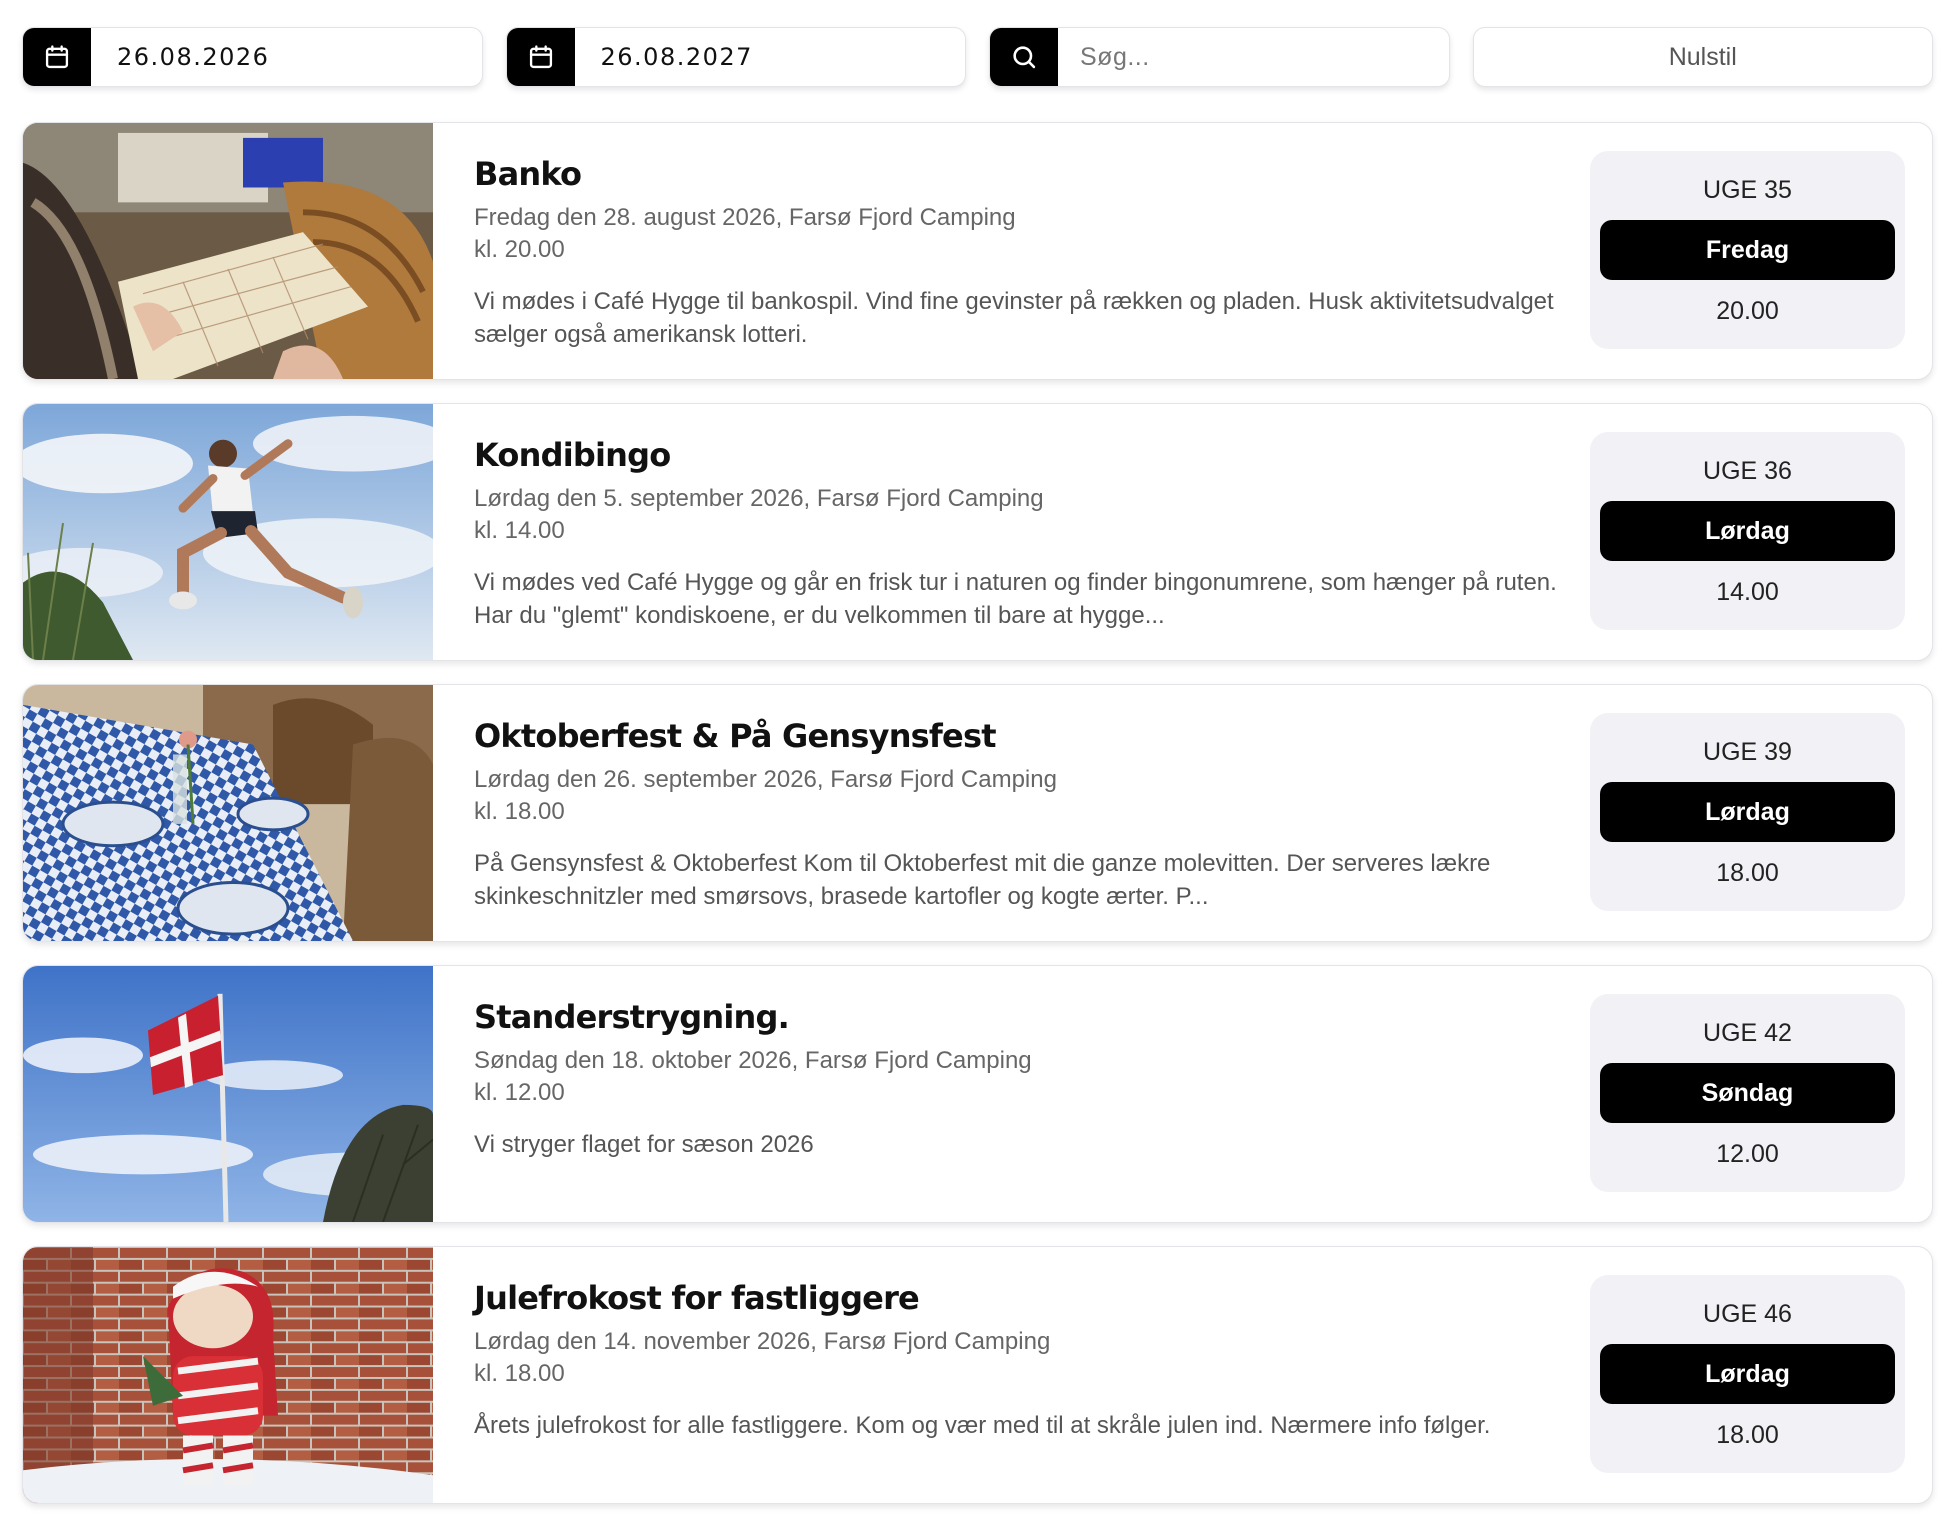 This screenshot has height=1532, width=1950. I want to click on event-week: UGE 35, so click(1747, 190).